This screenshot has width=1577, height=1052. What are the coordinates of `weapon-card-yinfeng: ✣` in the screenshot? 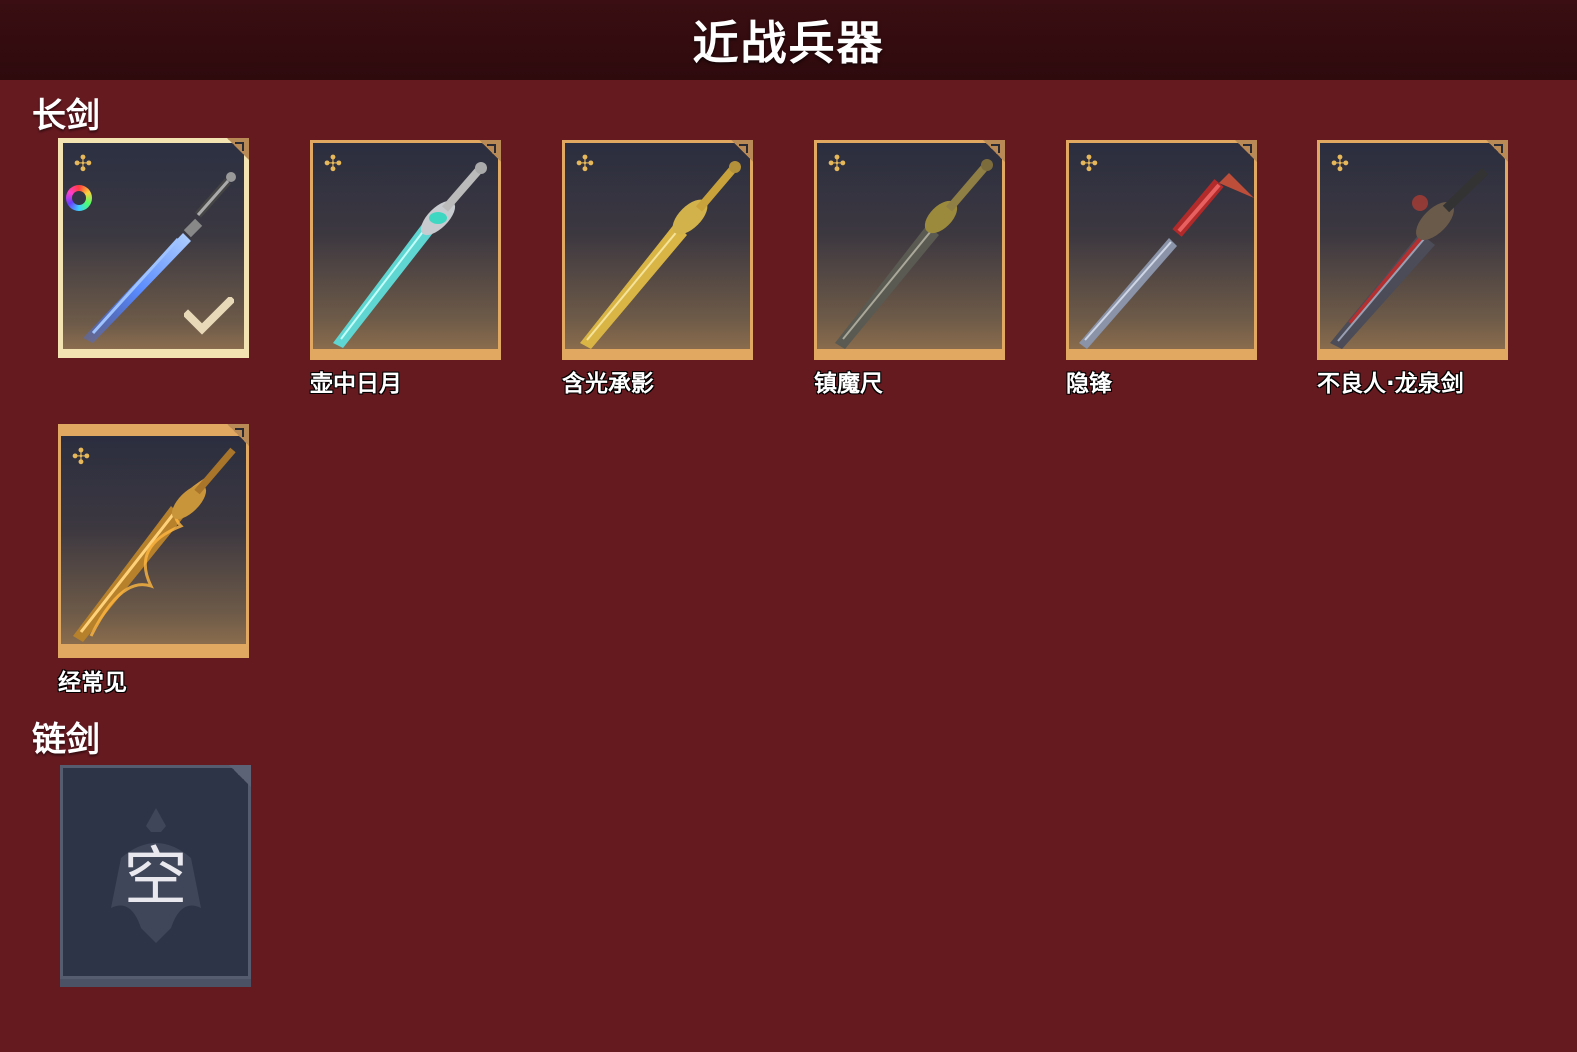 It's located at (1161, 250).